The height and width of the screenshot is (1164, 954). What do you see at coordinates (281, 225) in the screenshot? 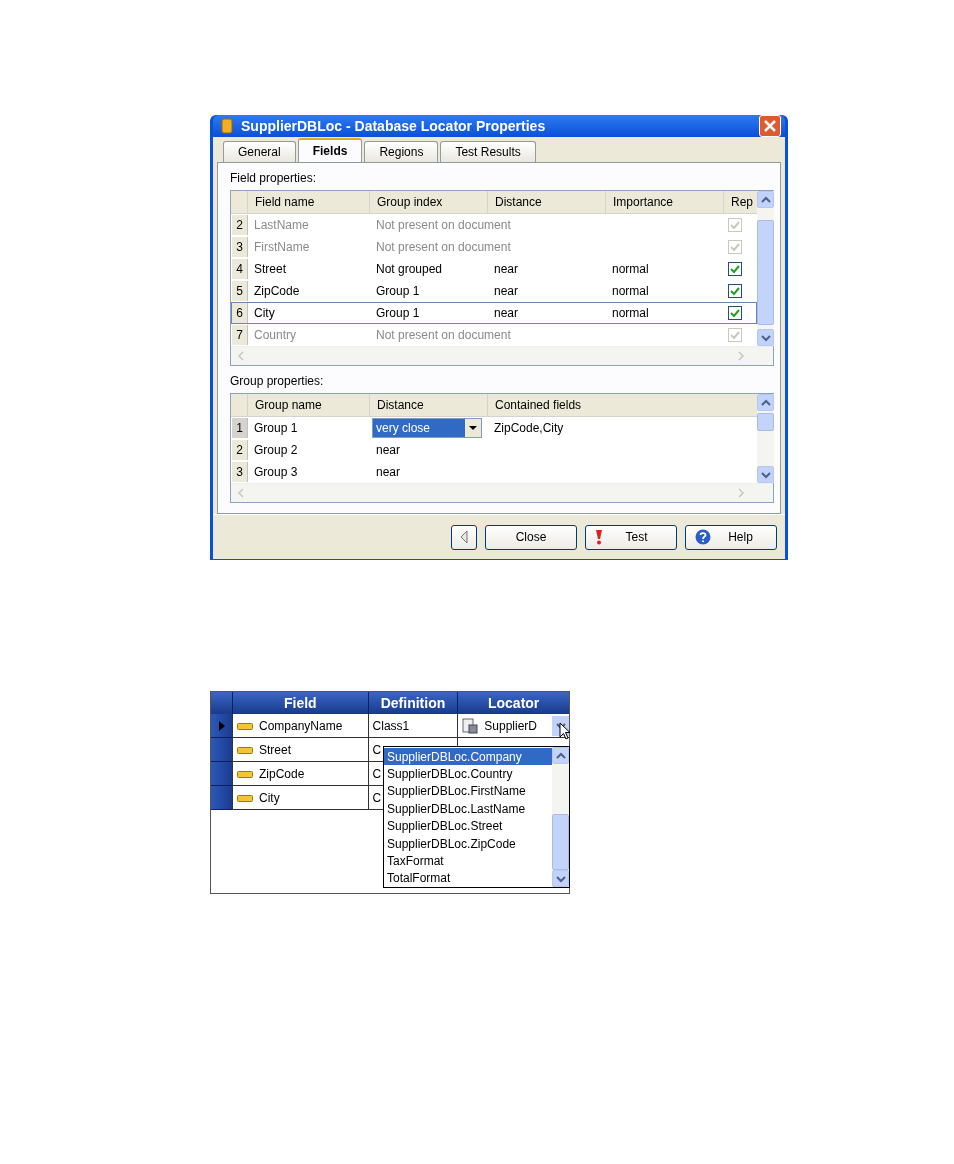
I see `table-cell: LastName` at bounding box center [281, 225].